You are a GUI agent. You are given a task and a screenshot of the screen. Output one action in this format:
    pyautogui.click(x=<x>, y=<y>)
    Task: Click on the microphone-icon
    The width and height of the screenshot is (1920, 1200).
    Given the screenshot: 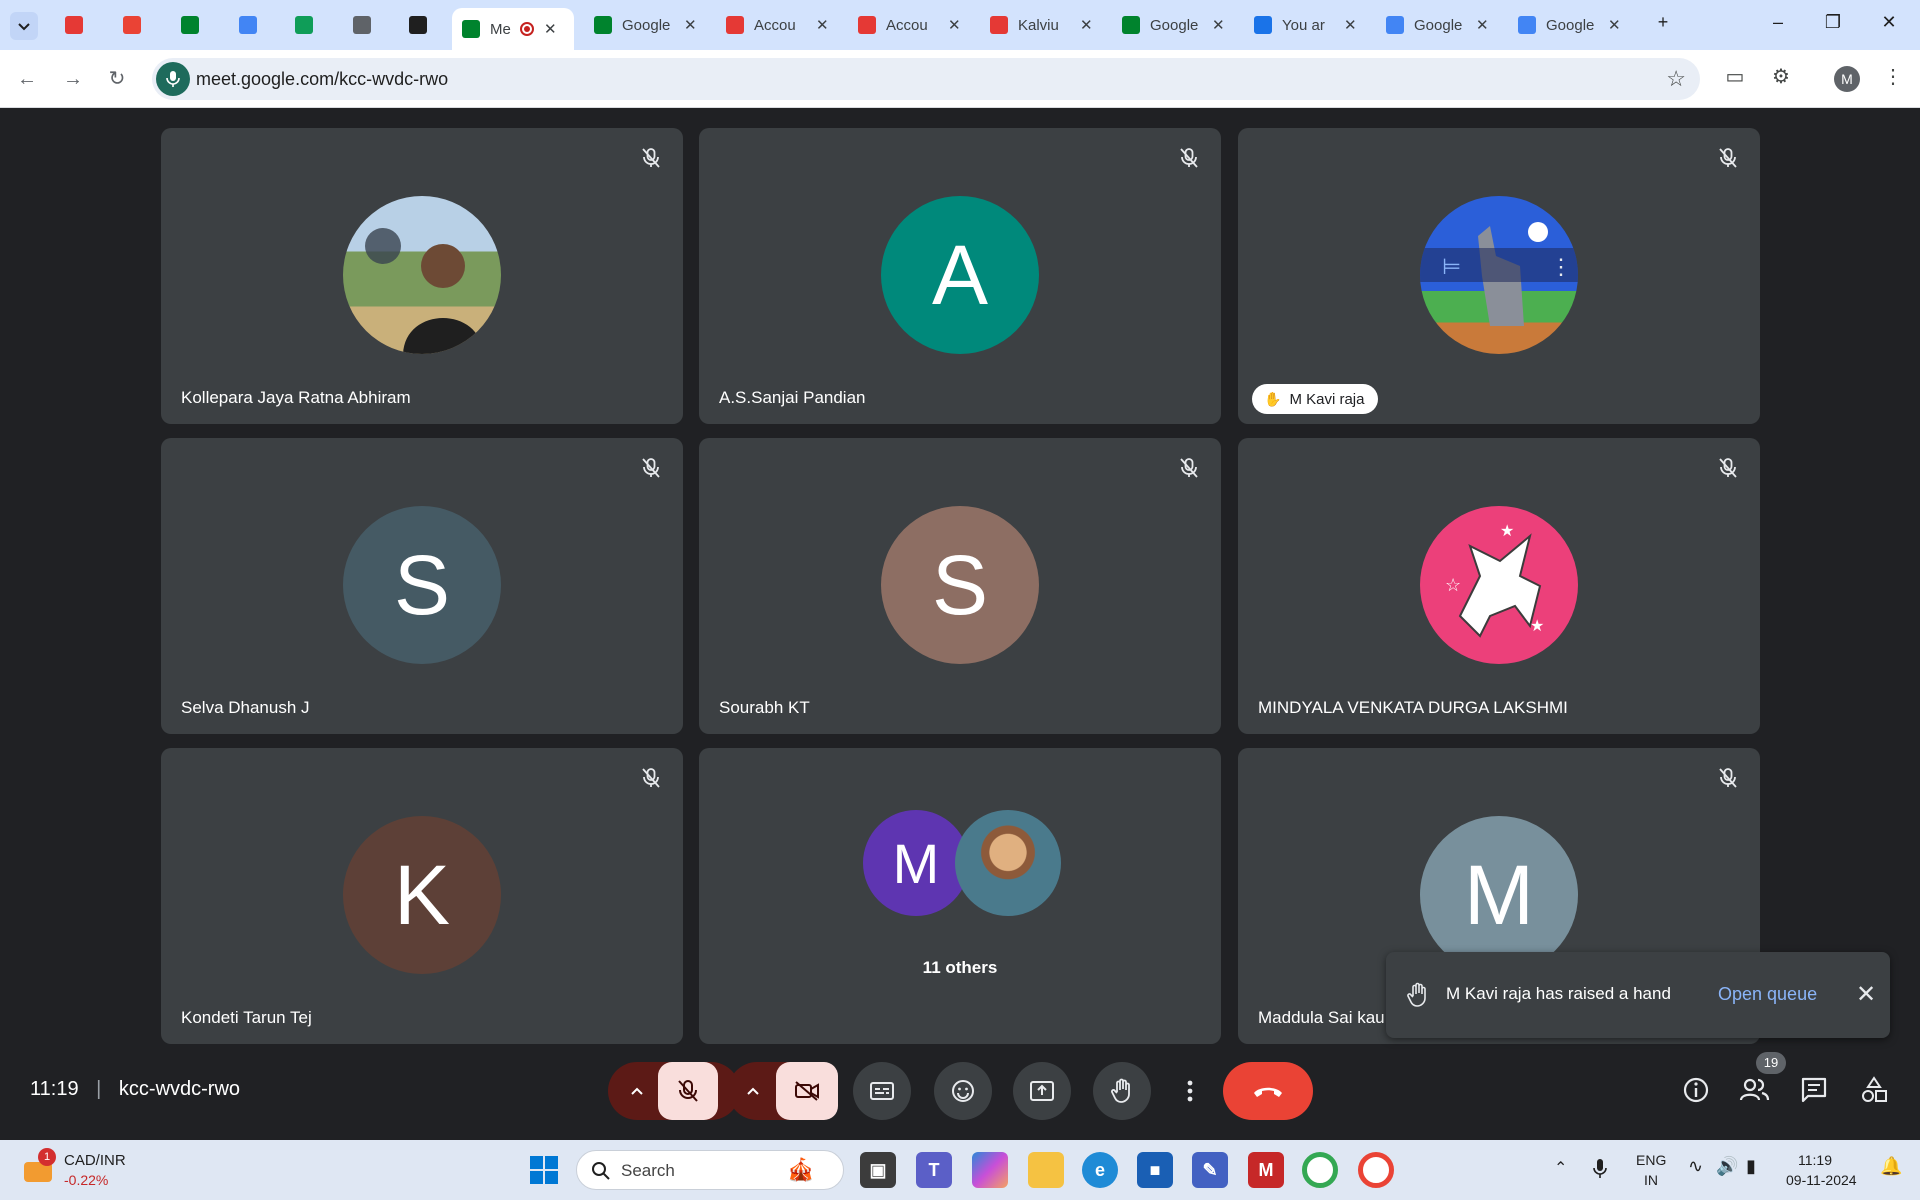 What is the action you would take?
    pyautogui.click(x=1600, y=1169)
    